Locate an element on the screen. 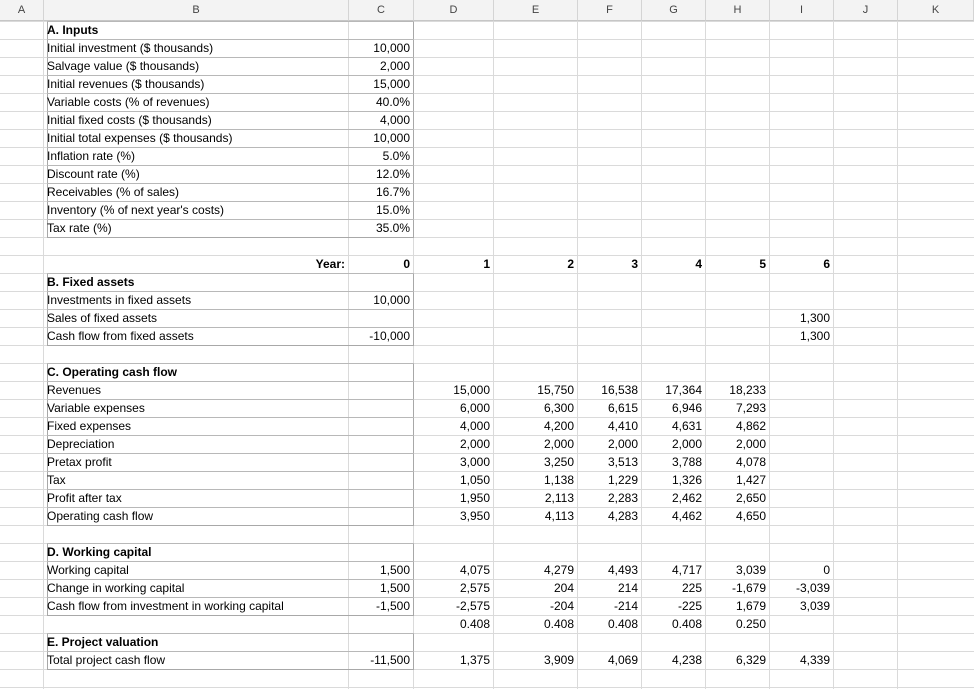 This screenshot has width=974, height=689. year-label: Year: is located at coordinates (196, 264).